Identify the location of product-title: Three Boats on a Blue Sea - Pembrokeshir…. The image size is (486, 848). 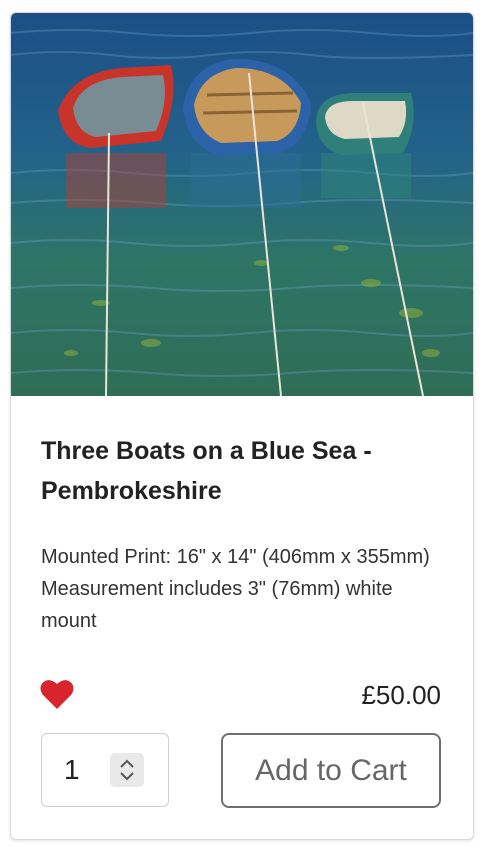
(206, 471).